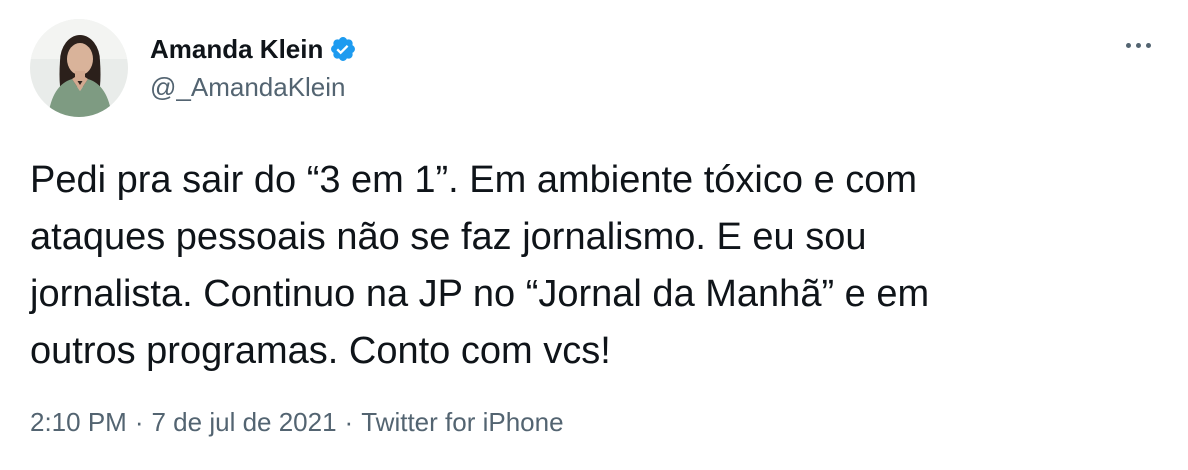  Describe the element at coordinates (78, 422) in the screenshot. I see `tweet-time: 2:10 PM` at that location.